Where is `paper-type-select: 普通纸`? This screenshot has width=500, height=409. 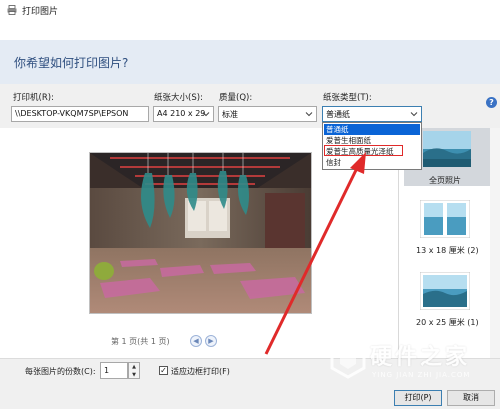 paper-type-select: 普通纸 is located at coordinates (372, 114).